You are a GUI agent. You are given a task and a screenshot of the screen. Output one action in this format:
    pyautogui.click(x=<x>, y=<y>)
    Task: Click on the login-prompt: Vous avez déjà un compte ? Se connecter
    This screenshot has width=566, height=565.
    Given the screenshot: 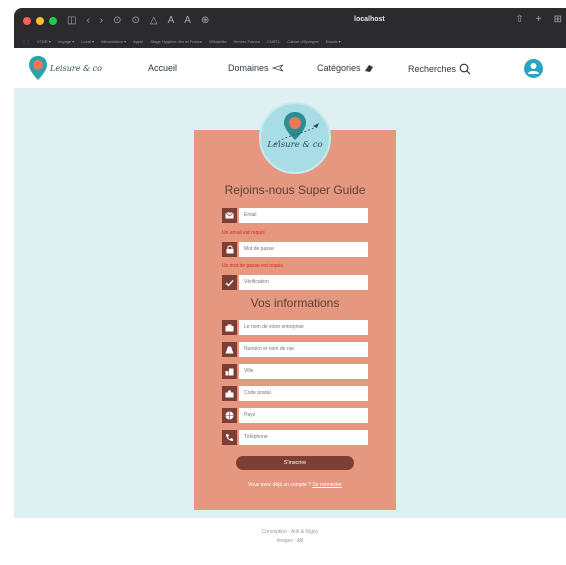 What is the action you would take?
    pyautogui.click(x=295, y=485)
    